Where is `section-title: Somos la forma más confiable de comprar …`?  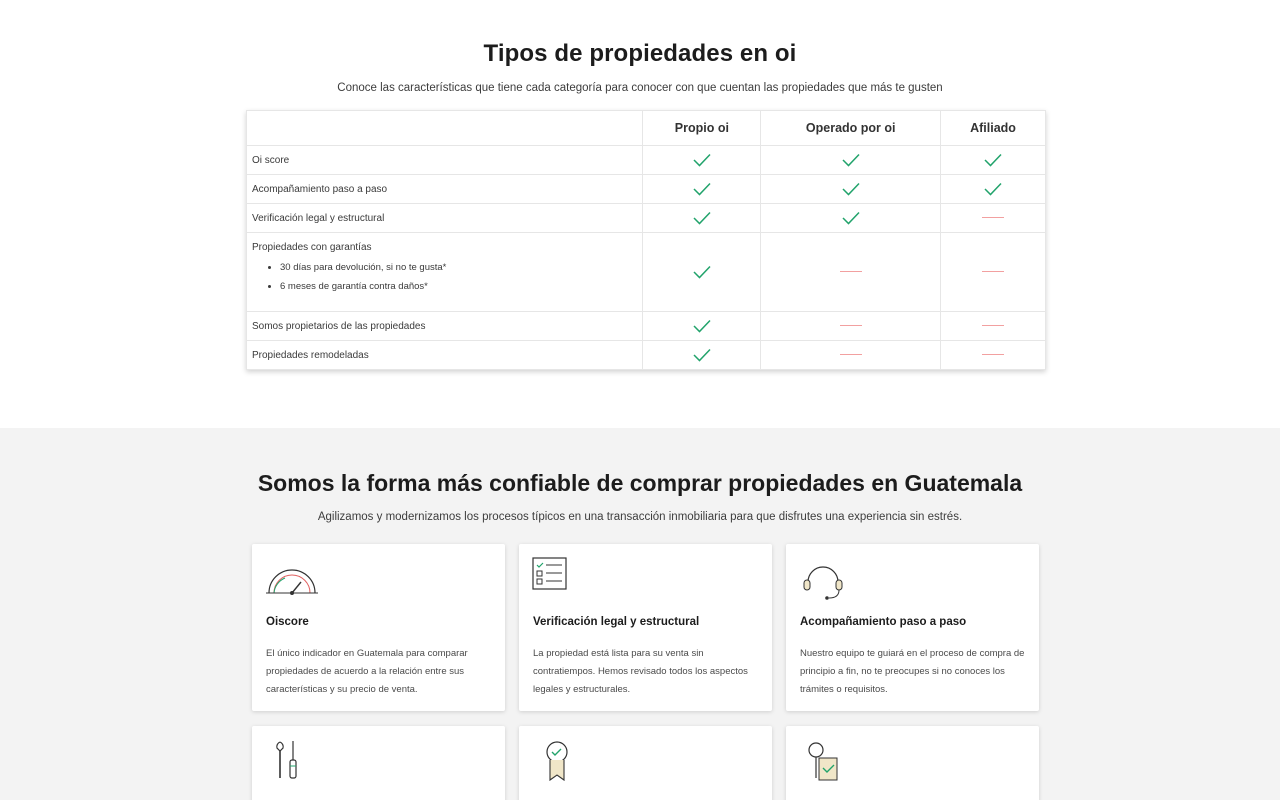 section-title: Somos la forma más confiable de comprar … is located at coordinates (640, 483).